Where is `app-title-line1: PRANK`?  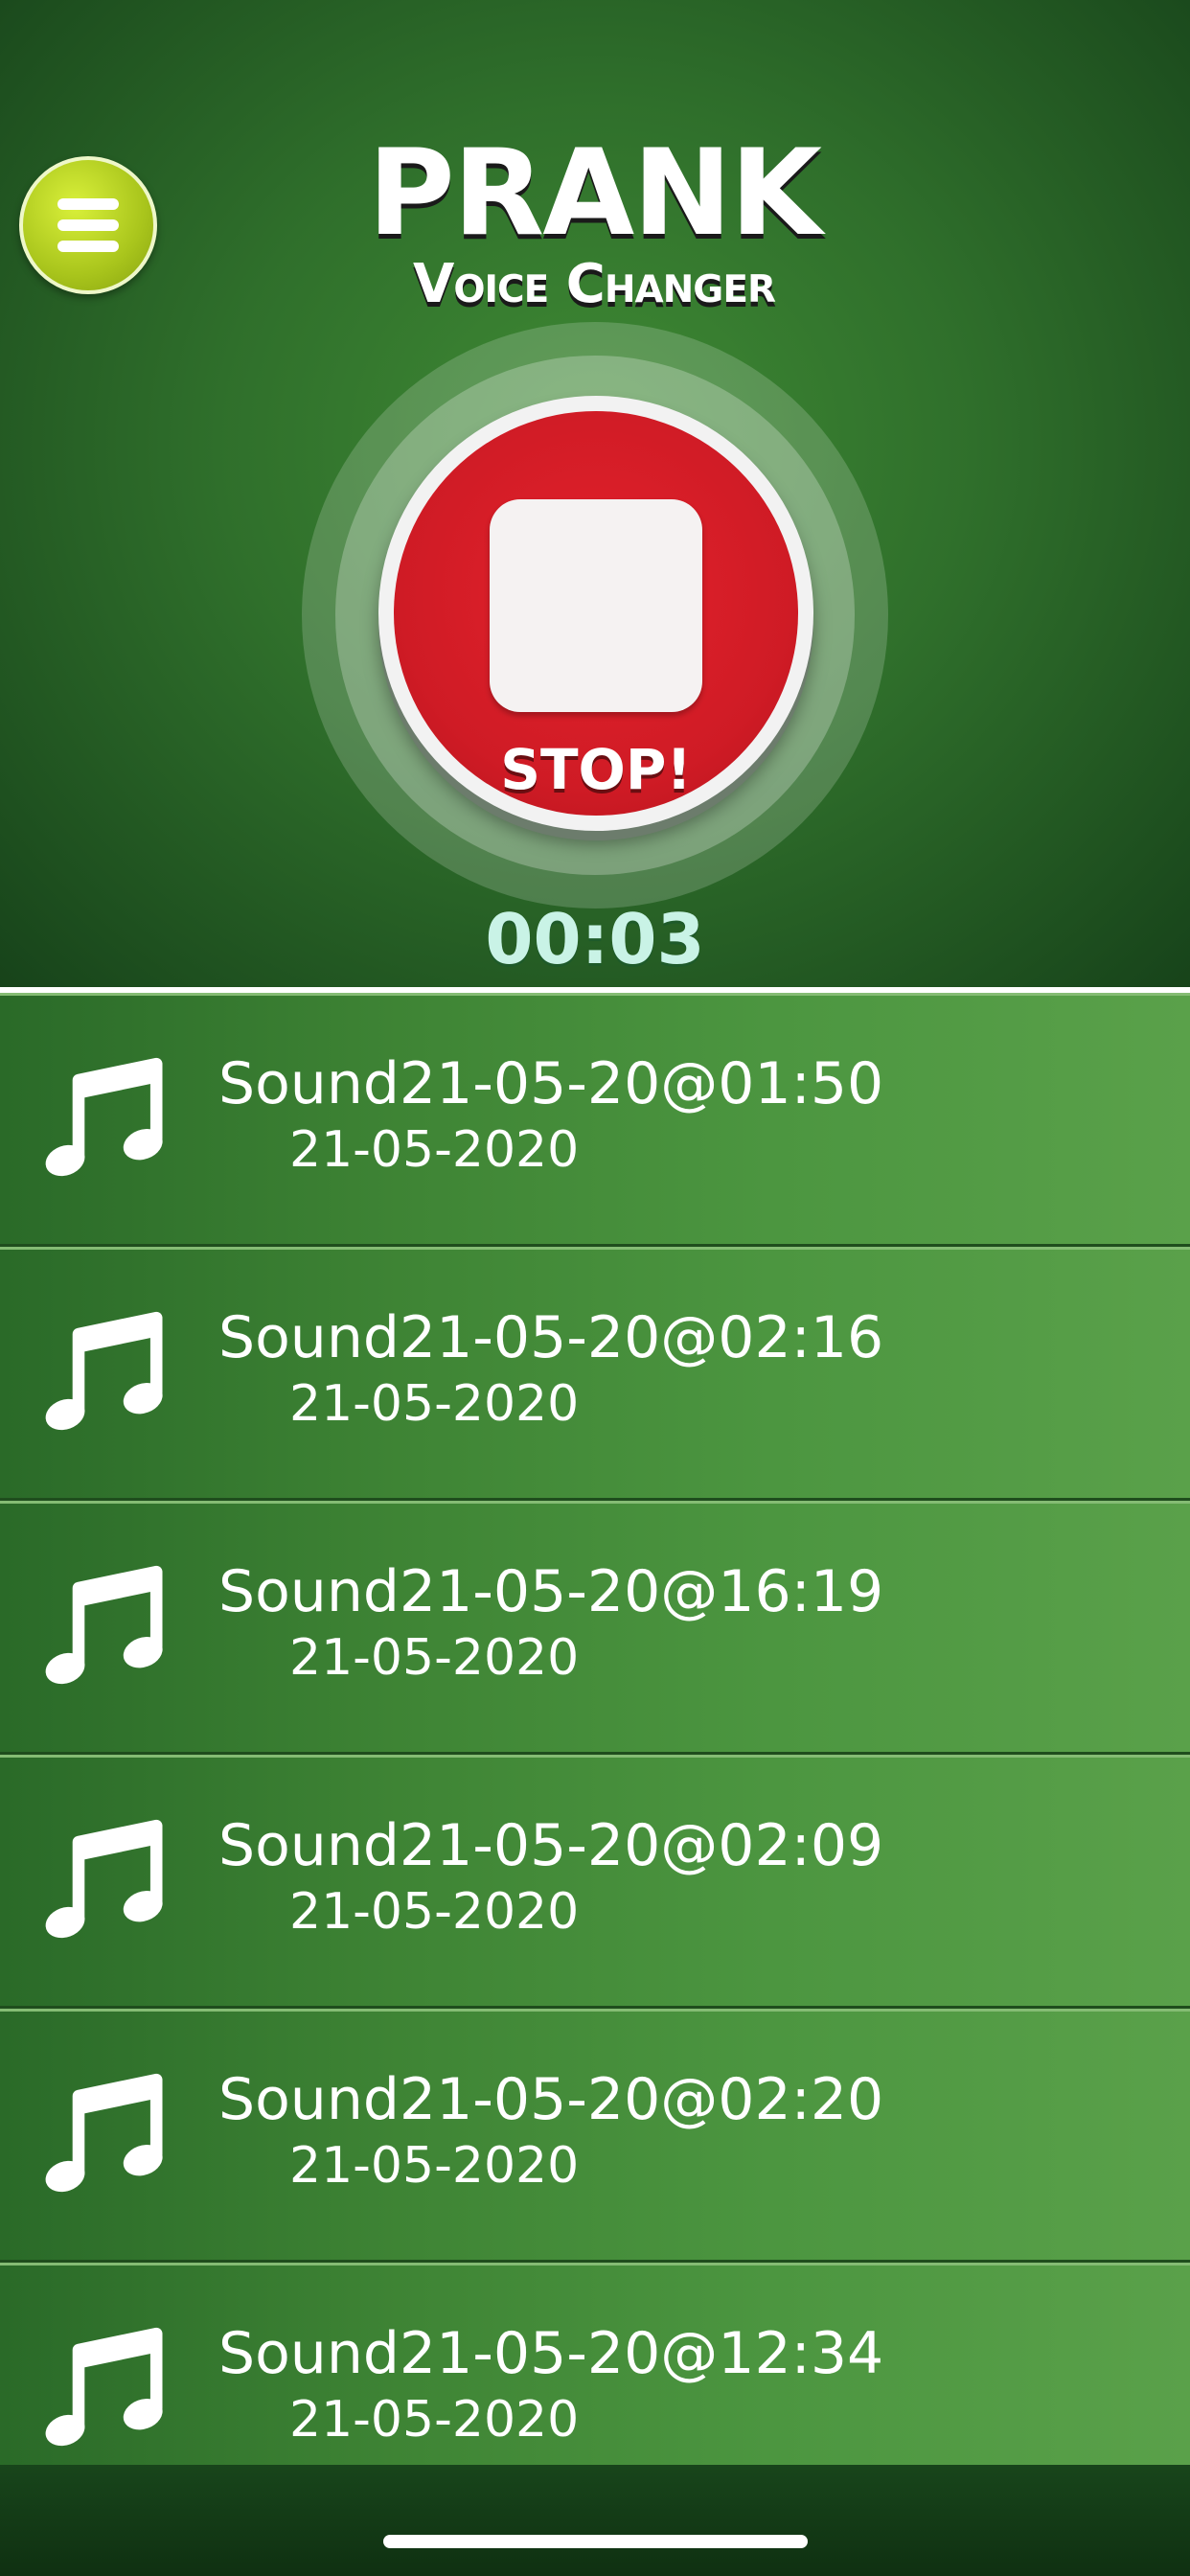
app-title-line1: PRANK is located at coordinates (594, 194).